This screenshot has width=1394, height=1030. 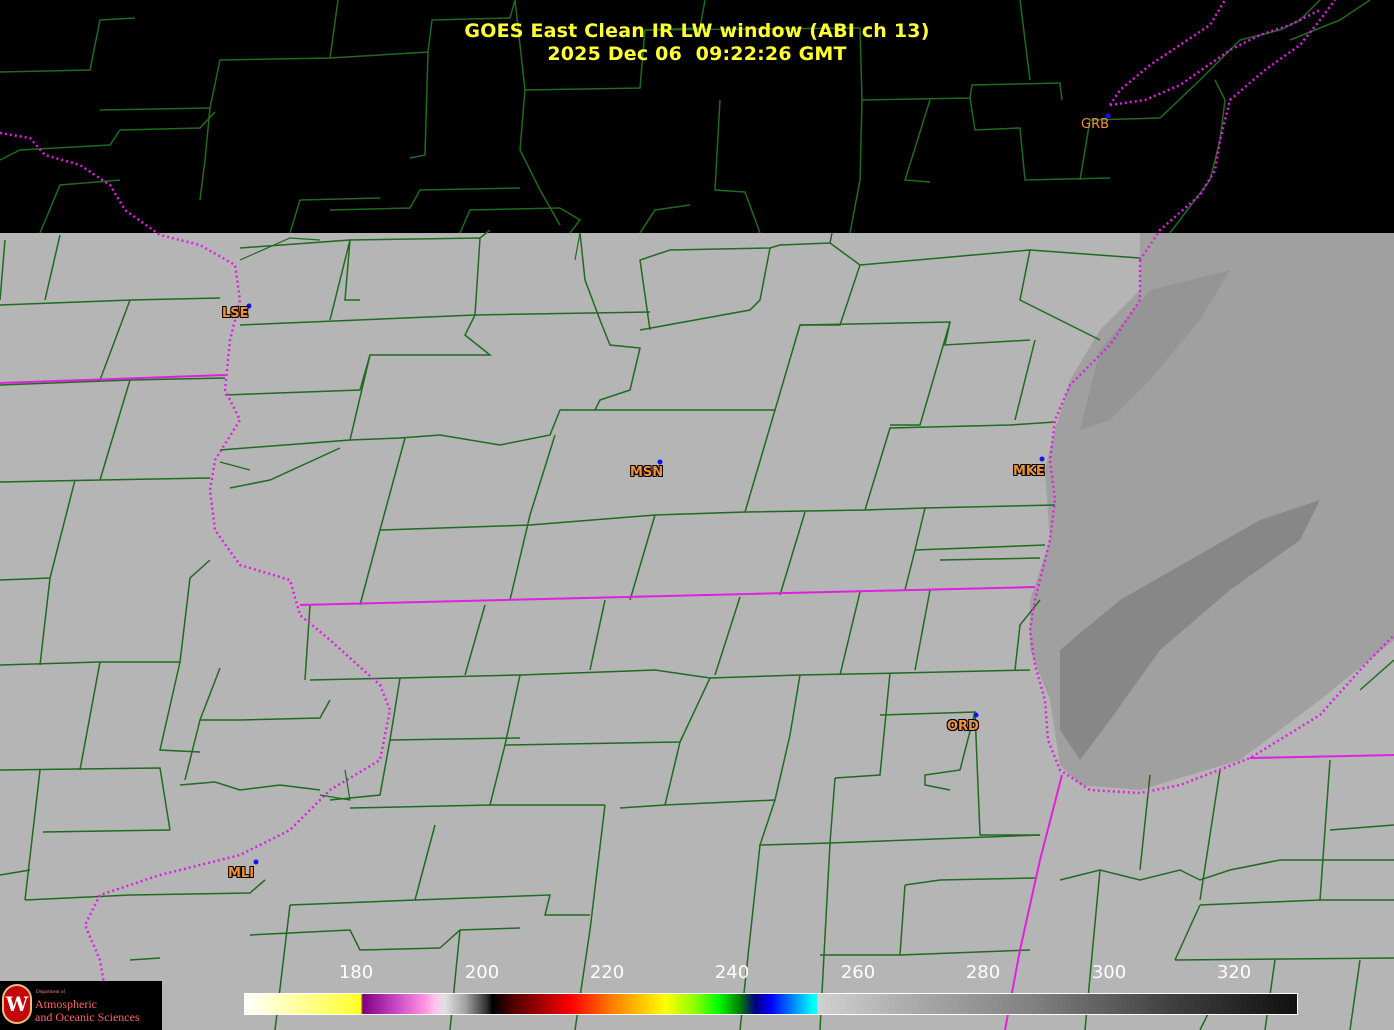 What do you see at coordinates (1234, 972) in the screenshot?
I see `tick-label: 320` at bounding box center [1234, 972].